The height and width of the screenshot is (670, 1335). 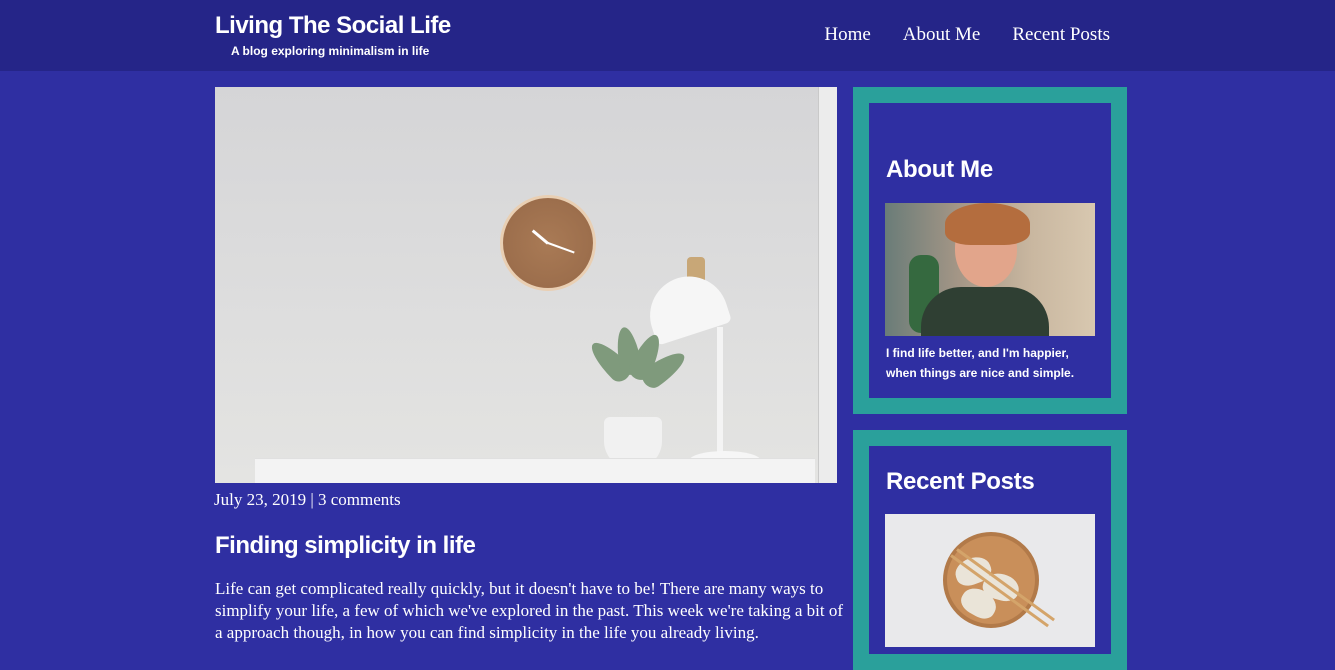 What do you see at coordinates (942, 35) in the screenshot?
I see `nav-about-me: About Me` at bounding box center [942, 35].